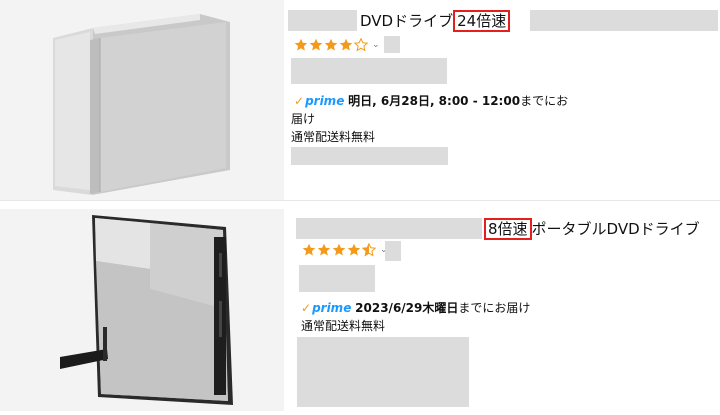 This screenshot has width=720, height=415. I want to click on delivery-suffix-cont: 届け, so click(303, 119).